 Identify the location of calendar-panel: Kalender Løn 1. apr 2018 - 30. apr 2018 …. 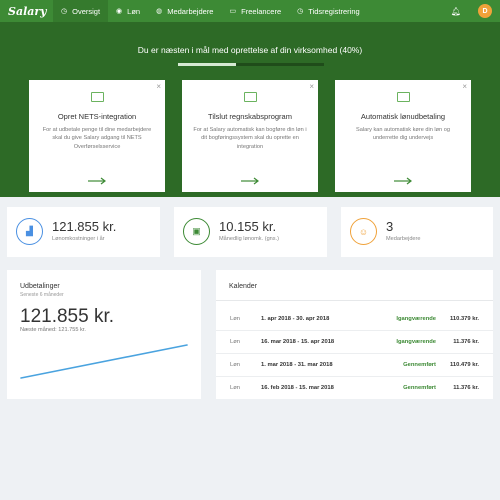
(354, 334).